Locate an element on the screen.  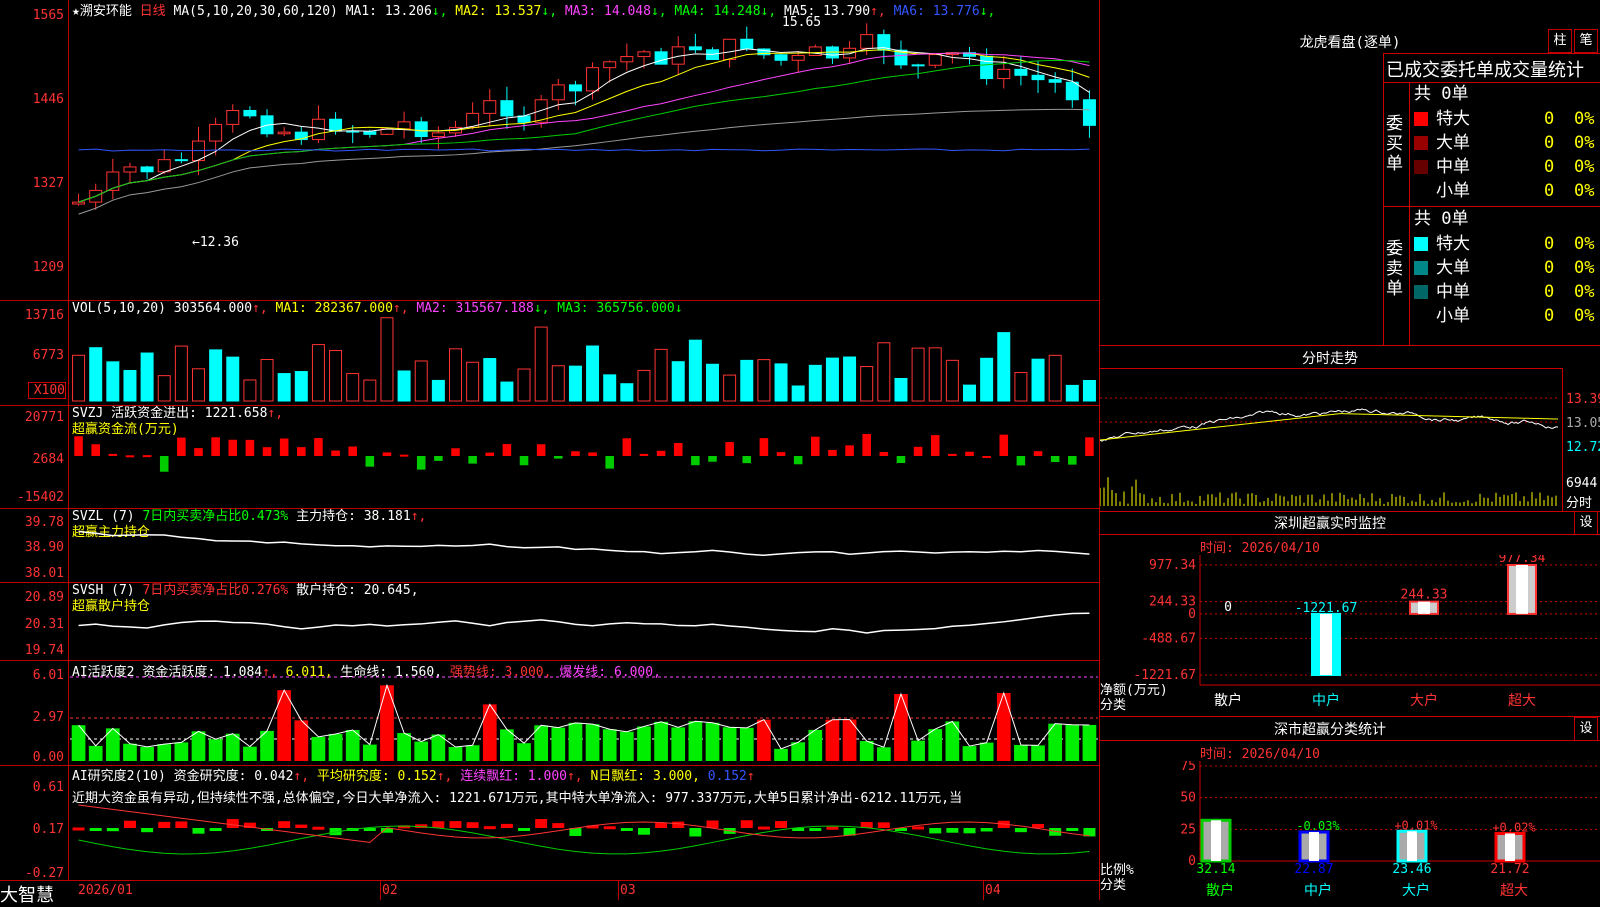
low-marker: ←12.36 is located at coordinates (215, 242).